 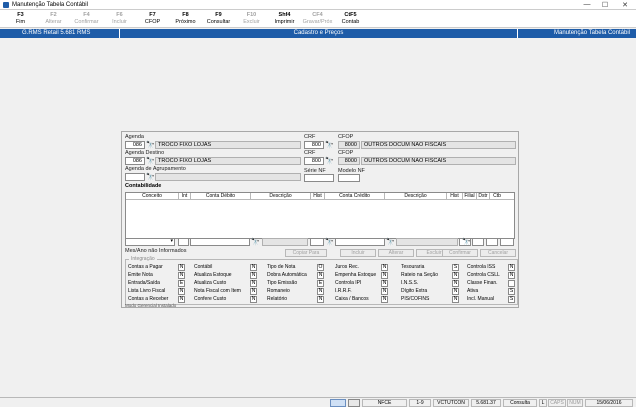 What do you see at coordinates (319, 178) in the screenshot?
I see `serie-nf-input` at bounding box center [319, 178].